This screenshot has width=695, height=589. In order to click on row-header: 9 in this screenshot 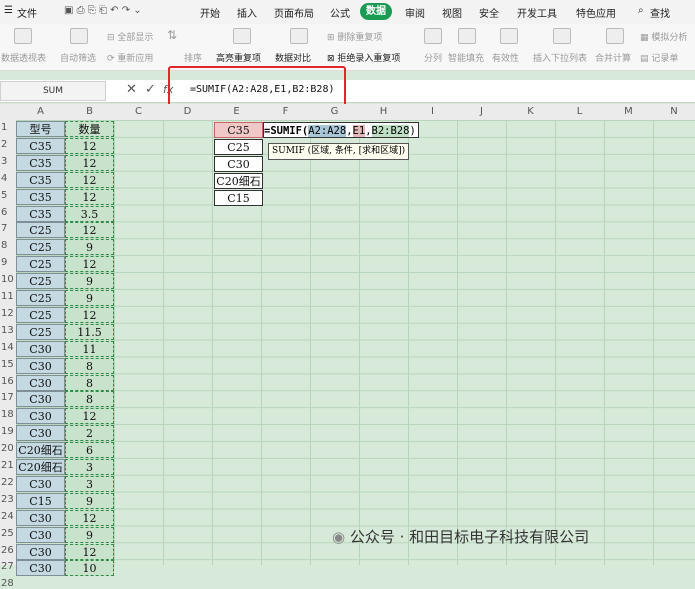, I will do `click(8, 262)`.